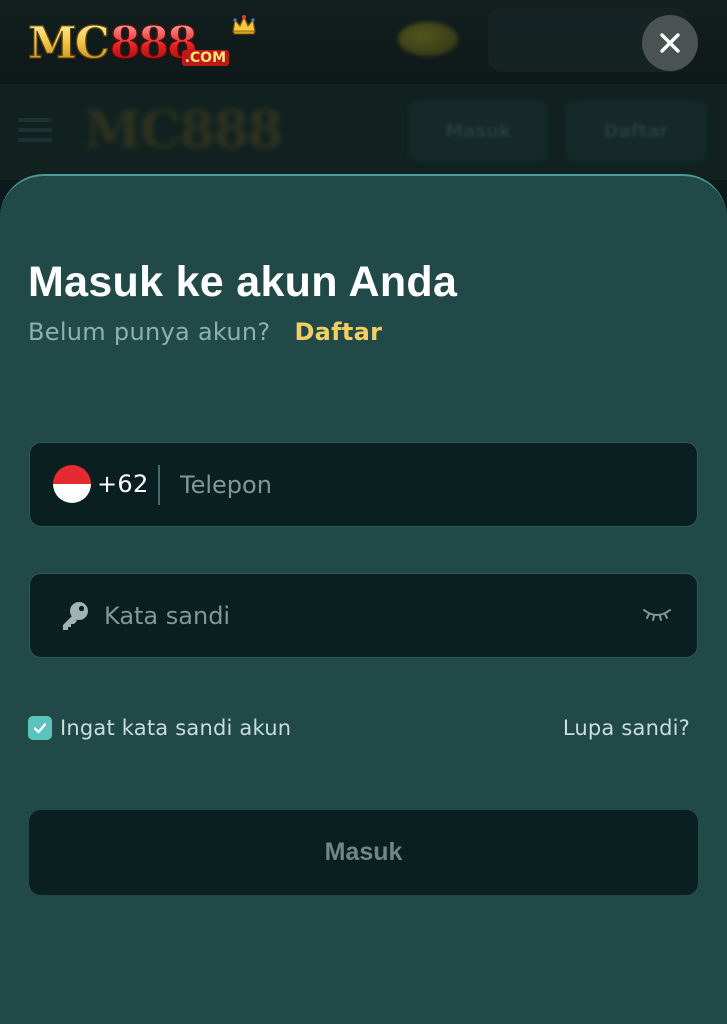 The image size is (727, 1024). I want to click on phone-input, so click(430, 485).